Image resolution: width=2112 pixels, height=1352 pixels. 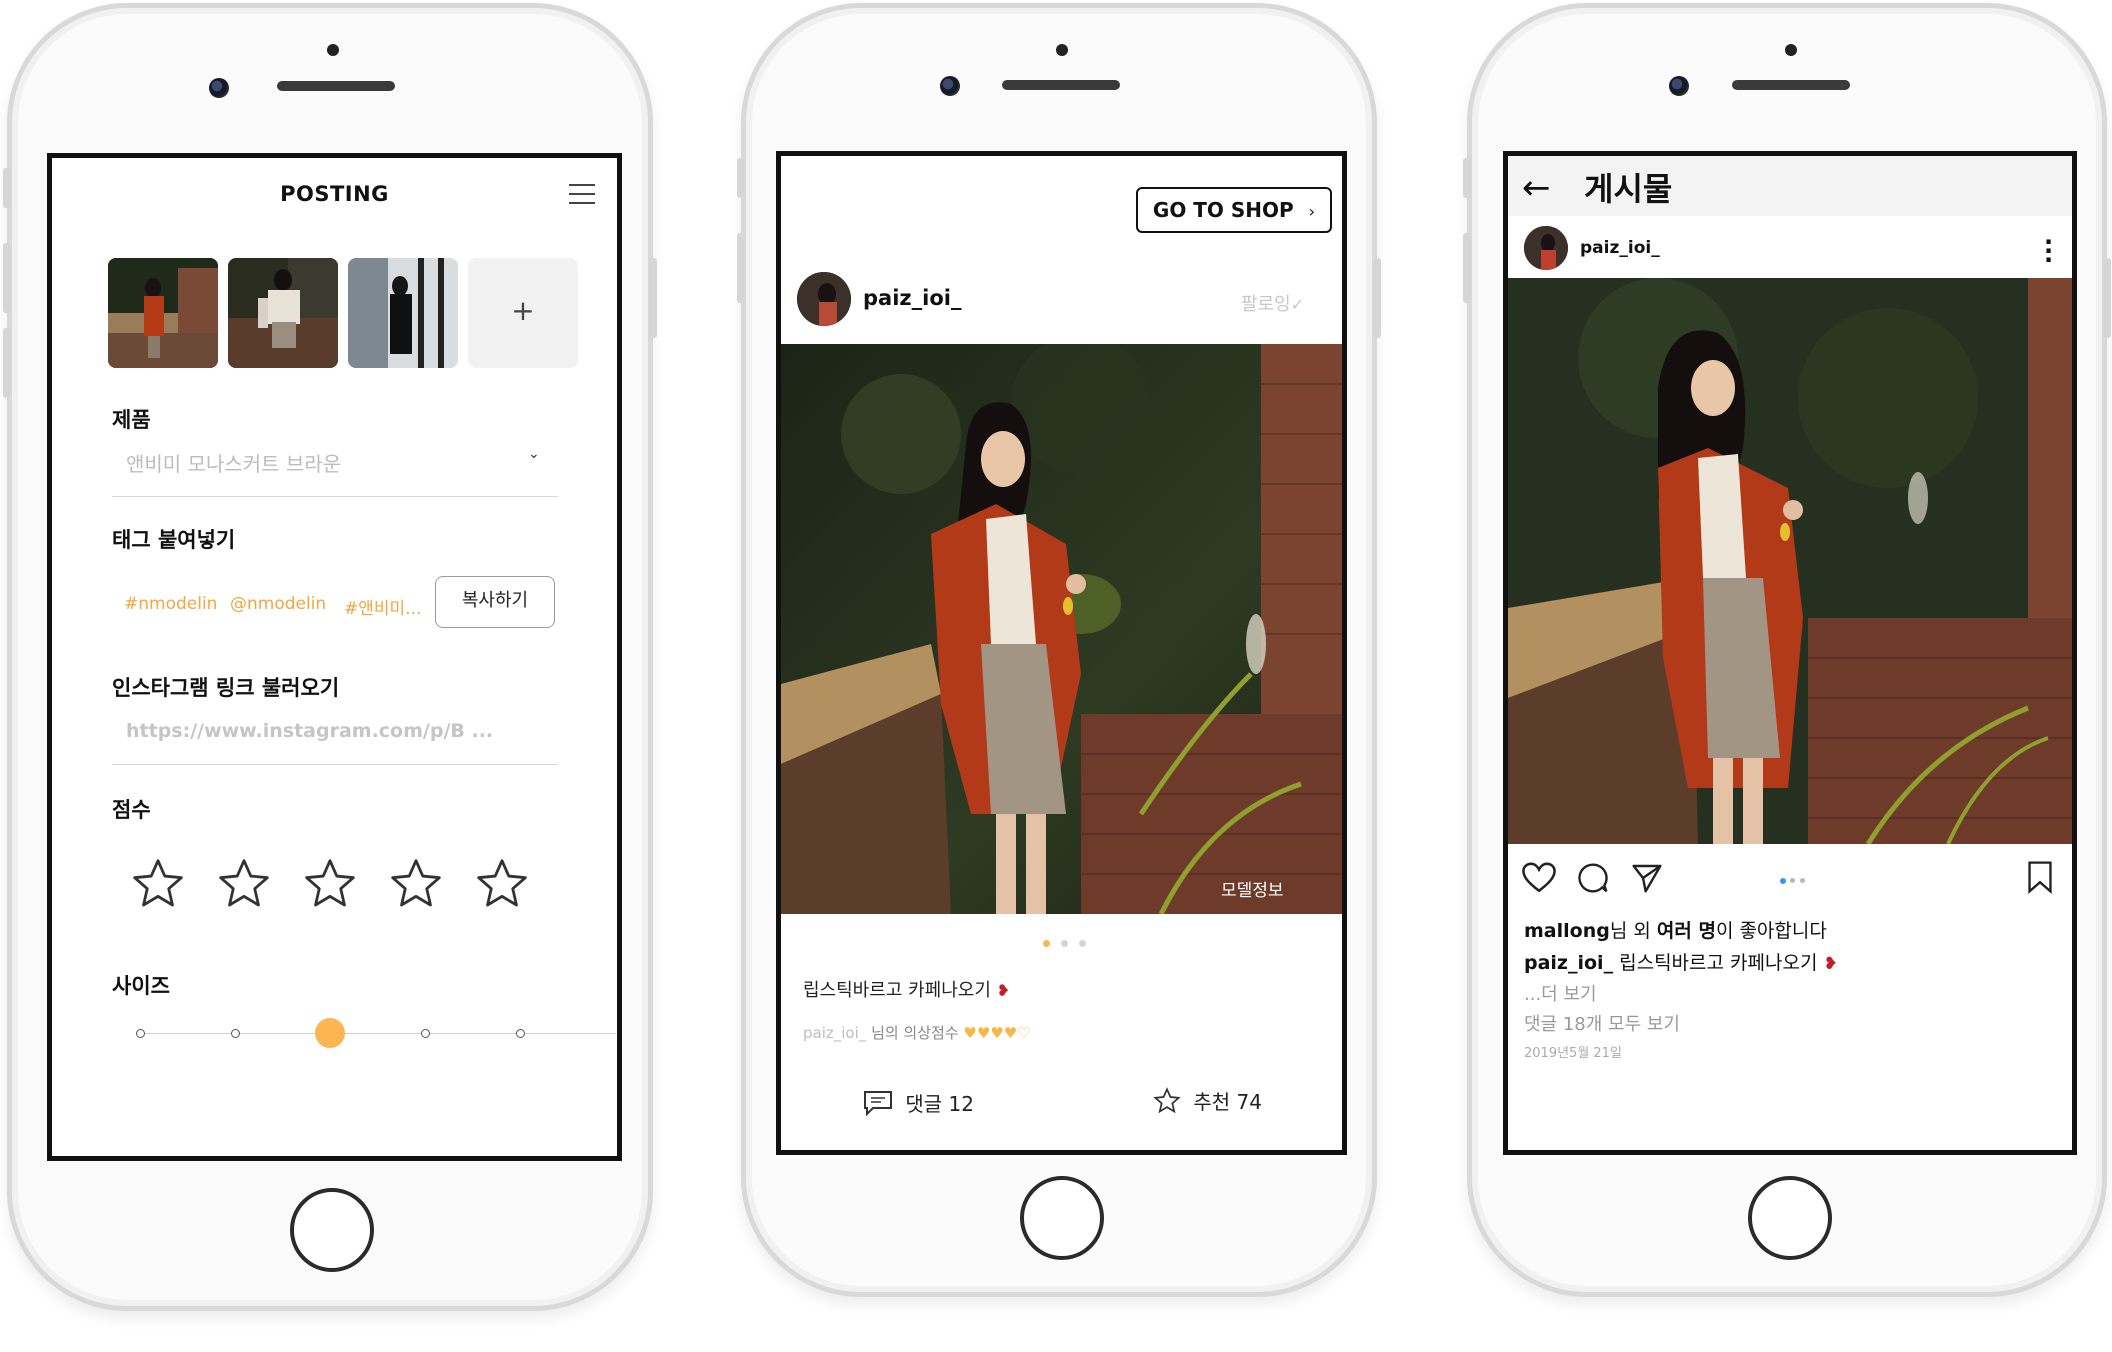 I want to click on caption-line: paiz_ioi_ 립스틱바르고 카페나오기 ❥, so click(x=1681, y=961).